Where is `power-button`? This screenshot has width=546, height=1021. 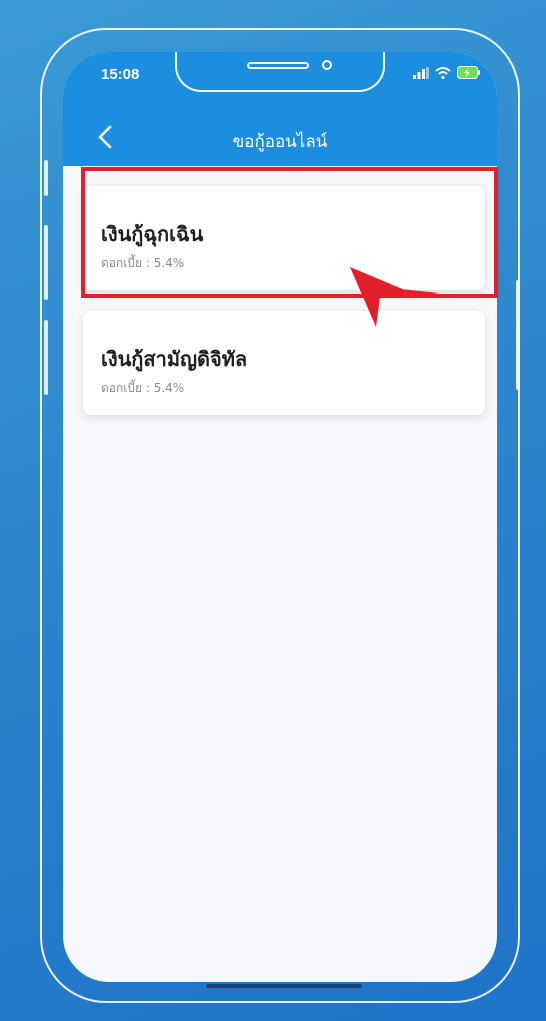 power-button is located at coordinates (518, 335).